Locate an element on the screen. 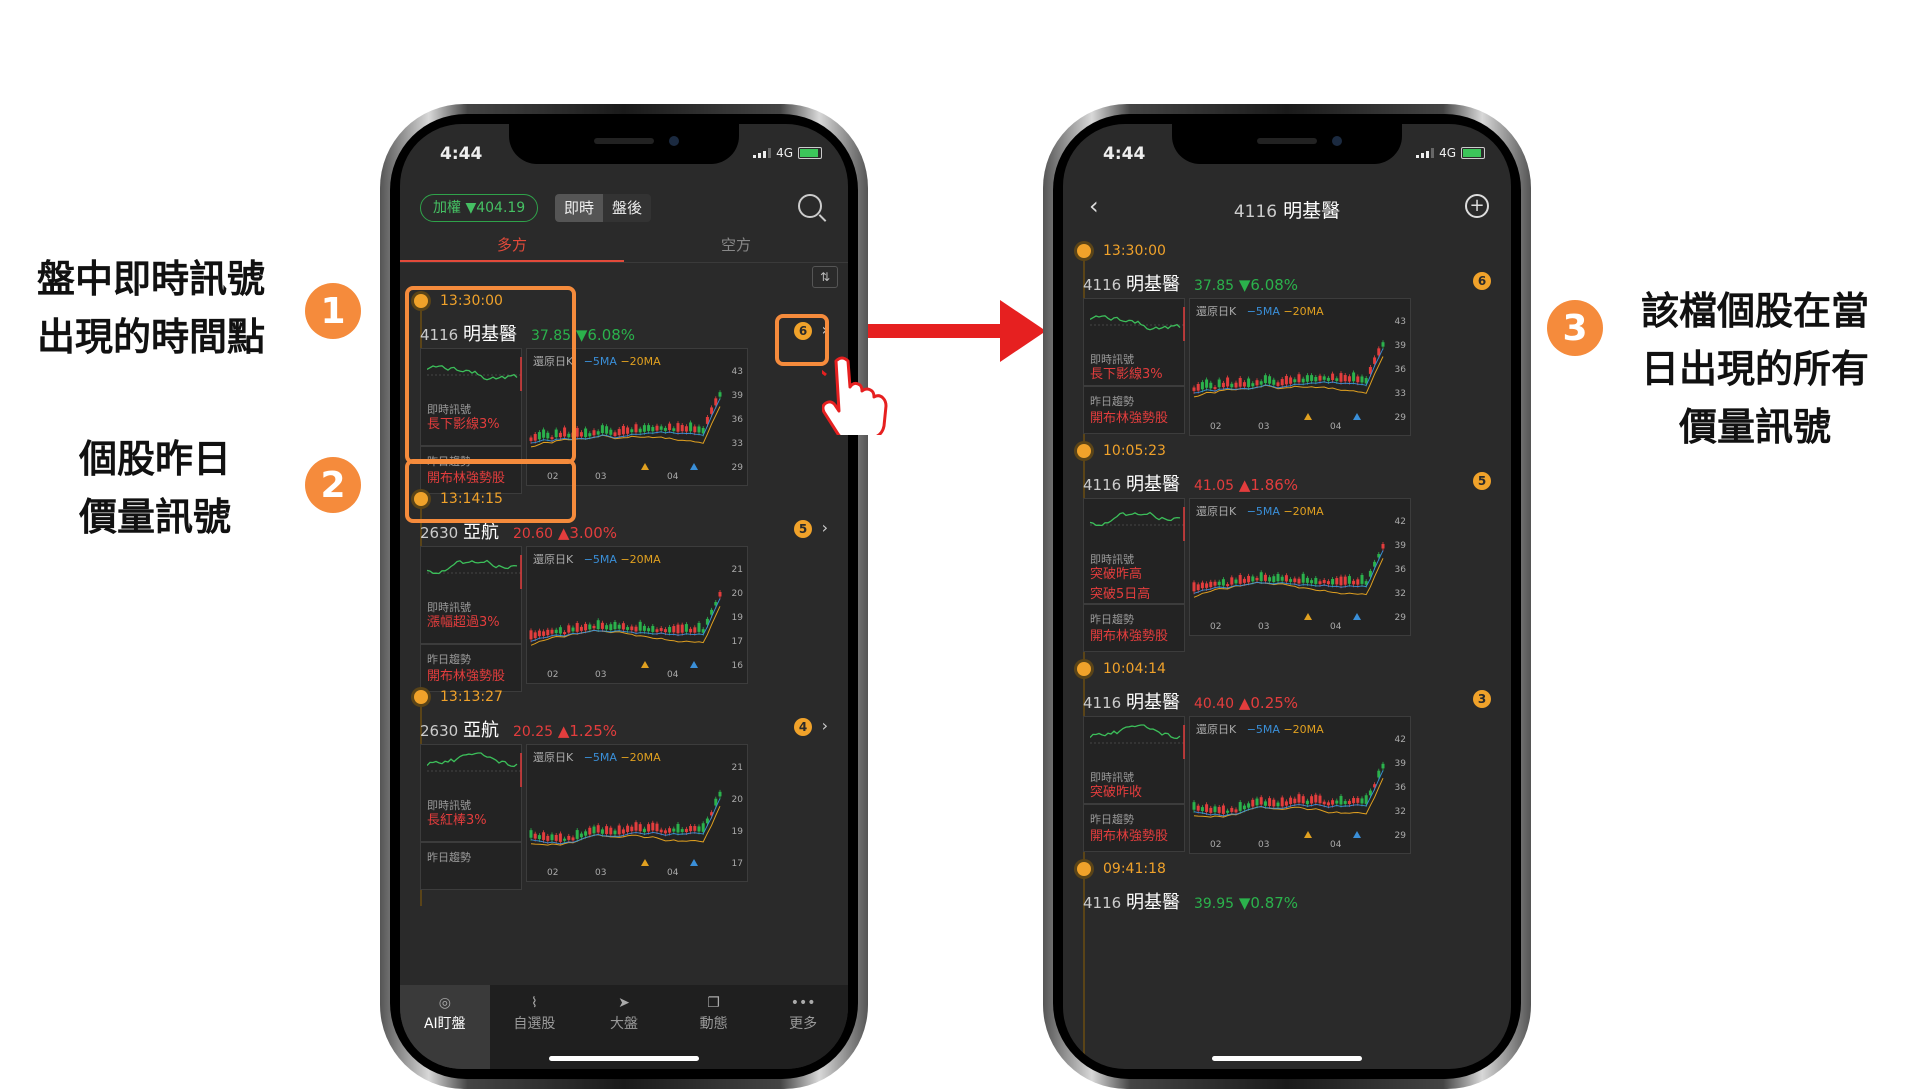  x-tick-label: 02 is located at coordinates (1216, 427).